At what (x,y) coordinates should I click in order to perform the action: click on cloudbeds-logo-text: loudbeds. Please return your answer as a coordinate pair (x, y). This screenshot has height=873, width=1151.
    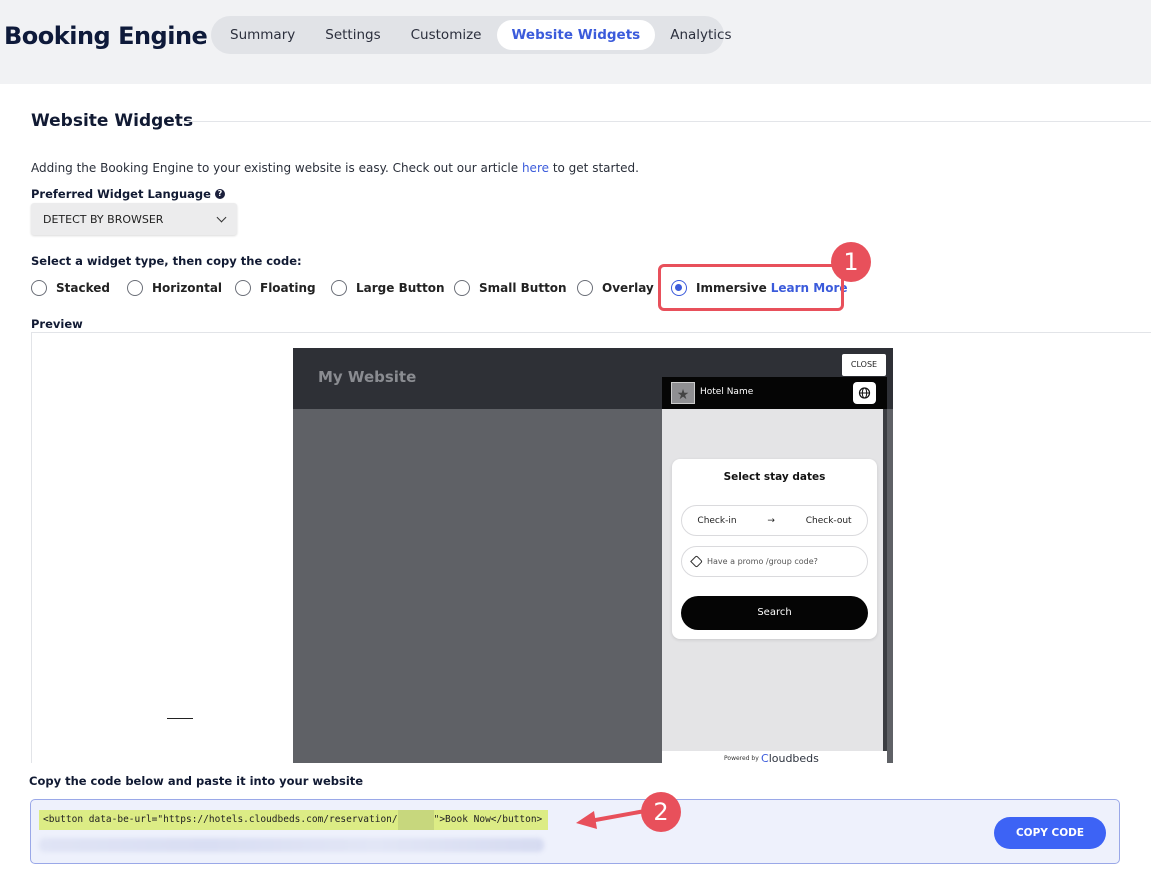
    Looking at the image, I should click on (793, 757).